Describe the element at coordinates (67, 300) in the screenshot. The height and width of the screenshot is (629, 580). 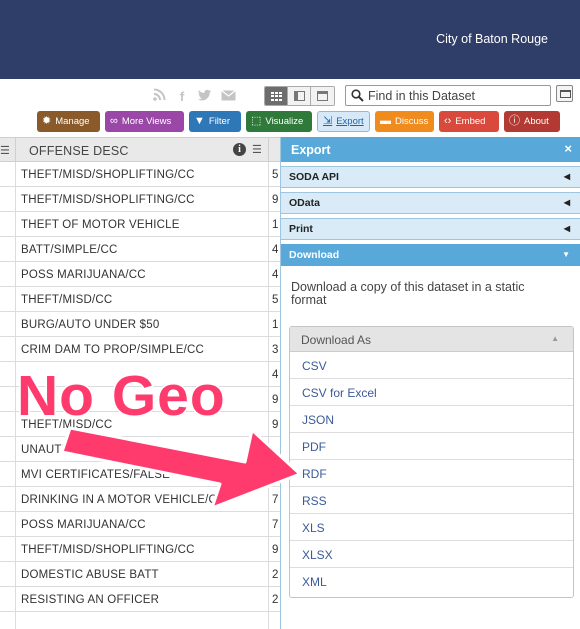
I see `offense-cell: THEFT/MISD/CC` at that location.